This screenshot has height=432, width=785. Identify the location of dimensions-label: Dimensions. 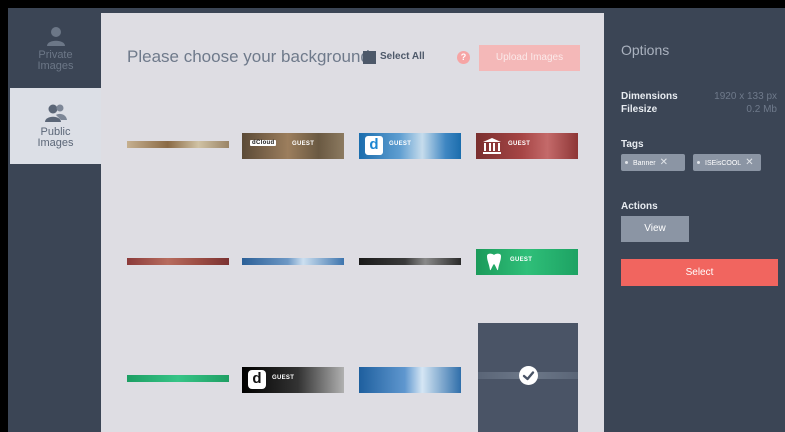
(649, 96).